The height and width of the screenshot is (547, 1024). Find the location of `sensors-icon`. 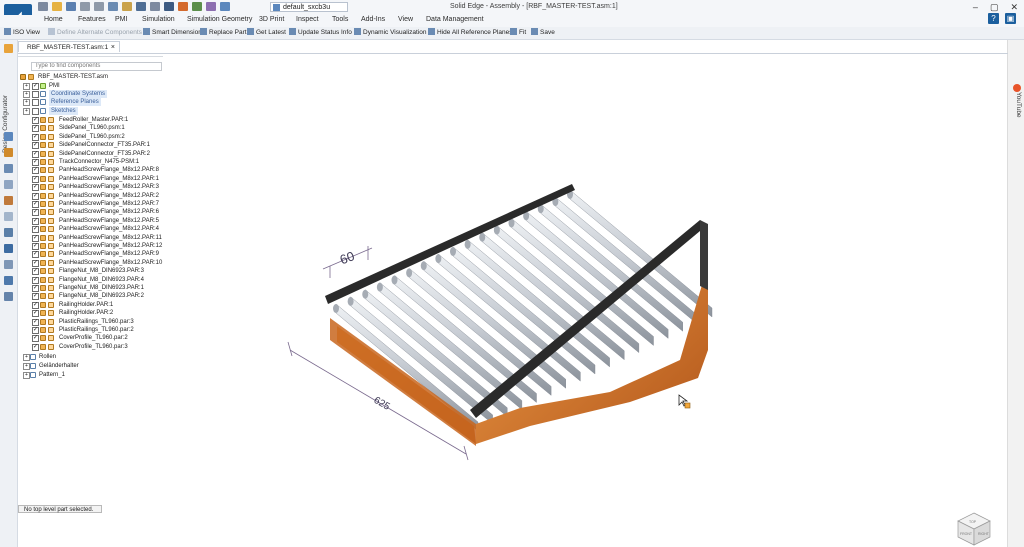

sensors-icon is located at coordinates (8, 200).